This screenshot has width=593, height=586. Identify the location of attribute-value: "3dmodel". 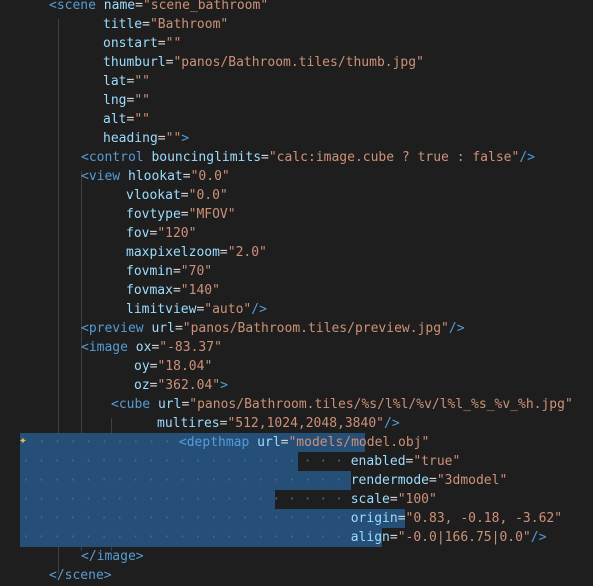
(472, 480).